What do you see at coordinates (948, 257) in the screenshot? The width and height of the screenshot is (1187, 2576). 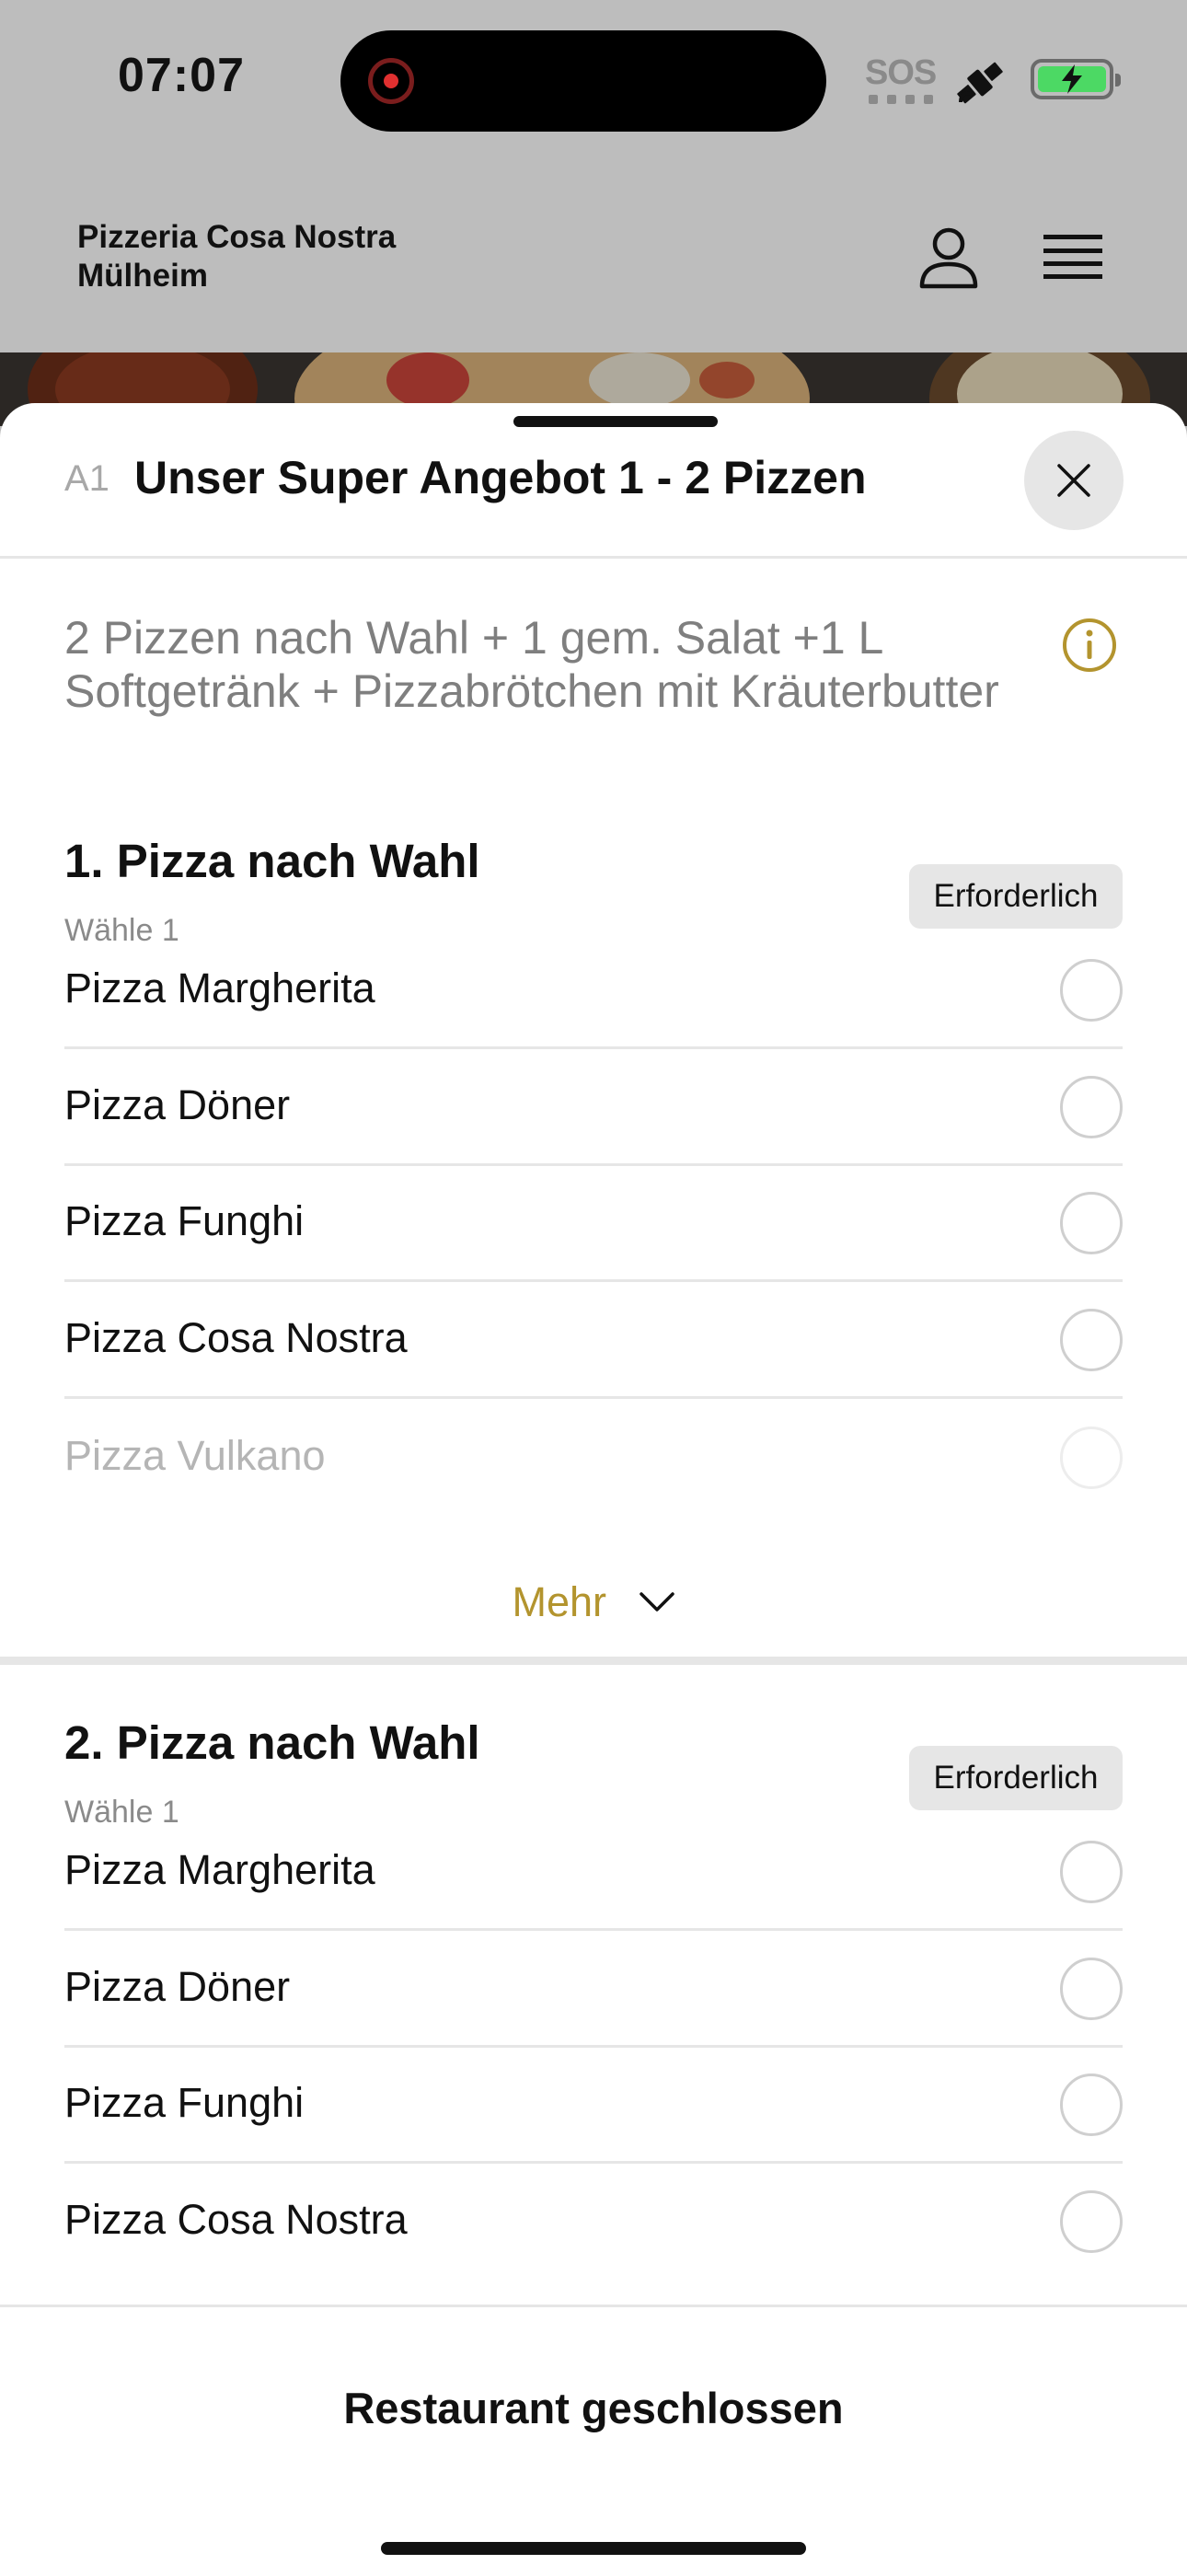 I see `user-icon` at bounding box center [948, 257].